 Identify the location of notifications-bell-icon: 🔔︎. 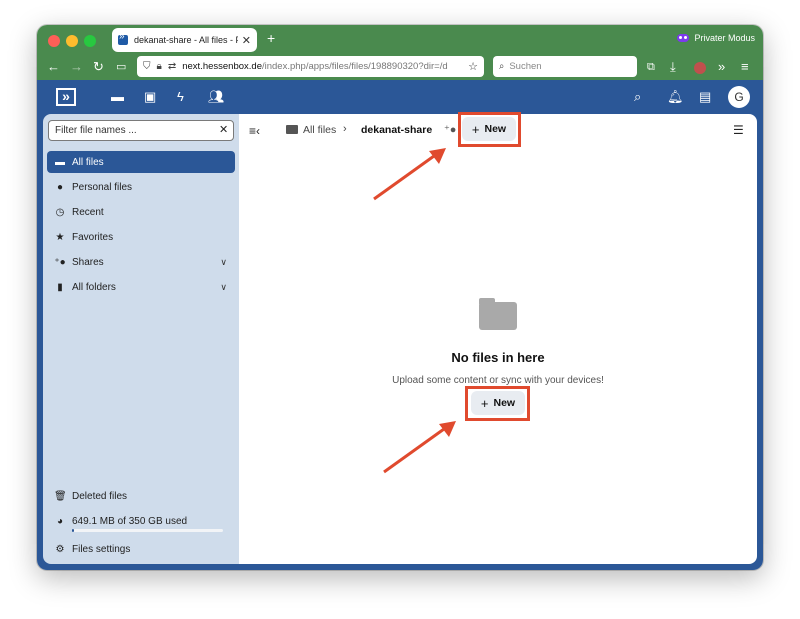
(675, 97).